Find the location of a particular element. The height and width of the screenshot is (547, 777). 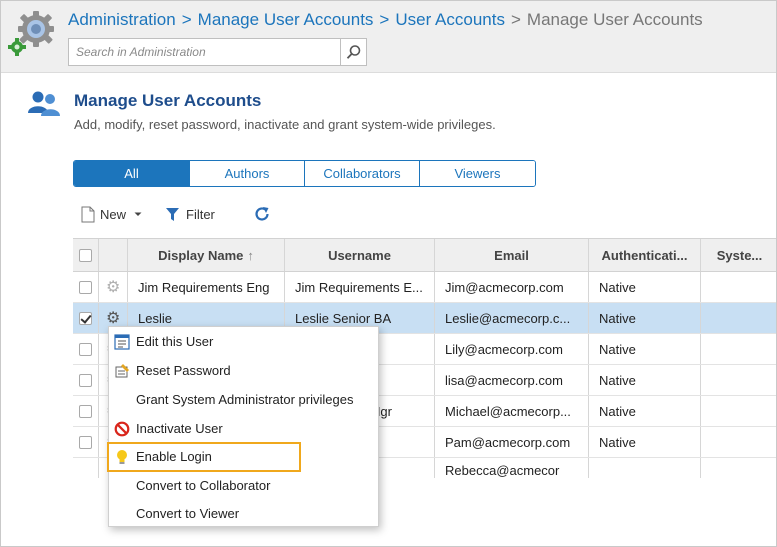

search-input is located at coordinates (205, 52).